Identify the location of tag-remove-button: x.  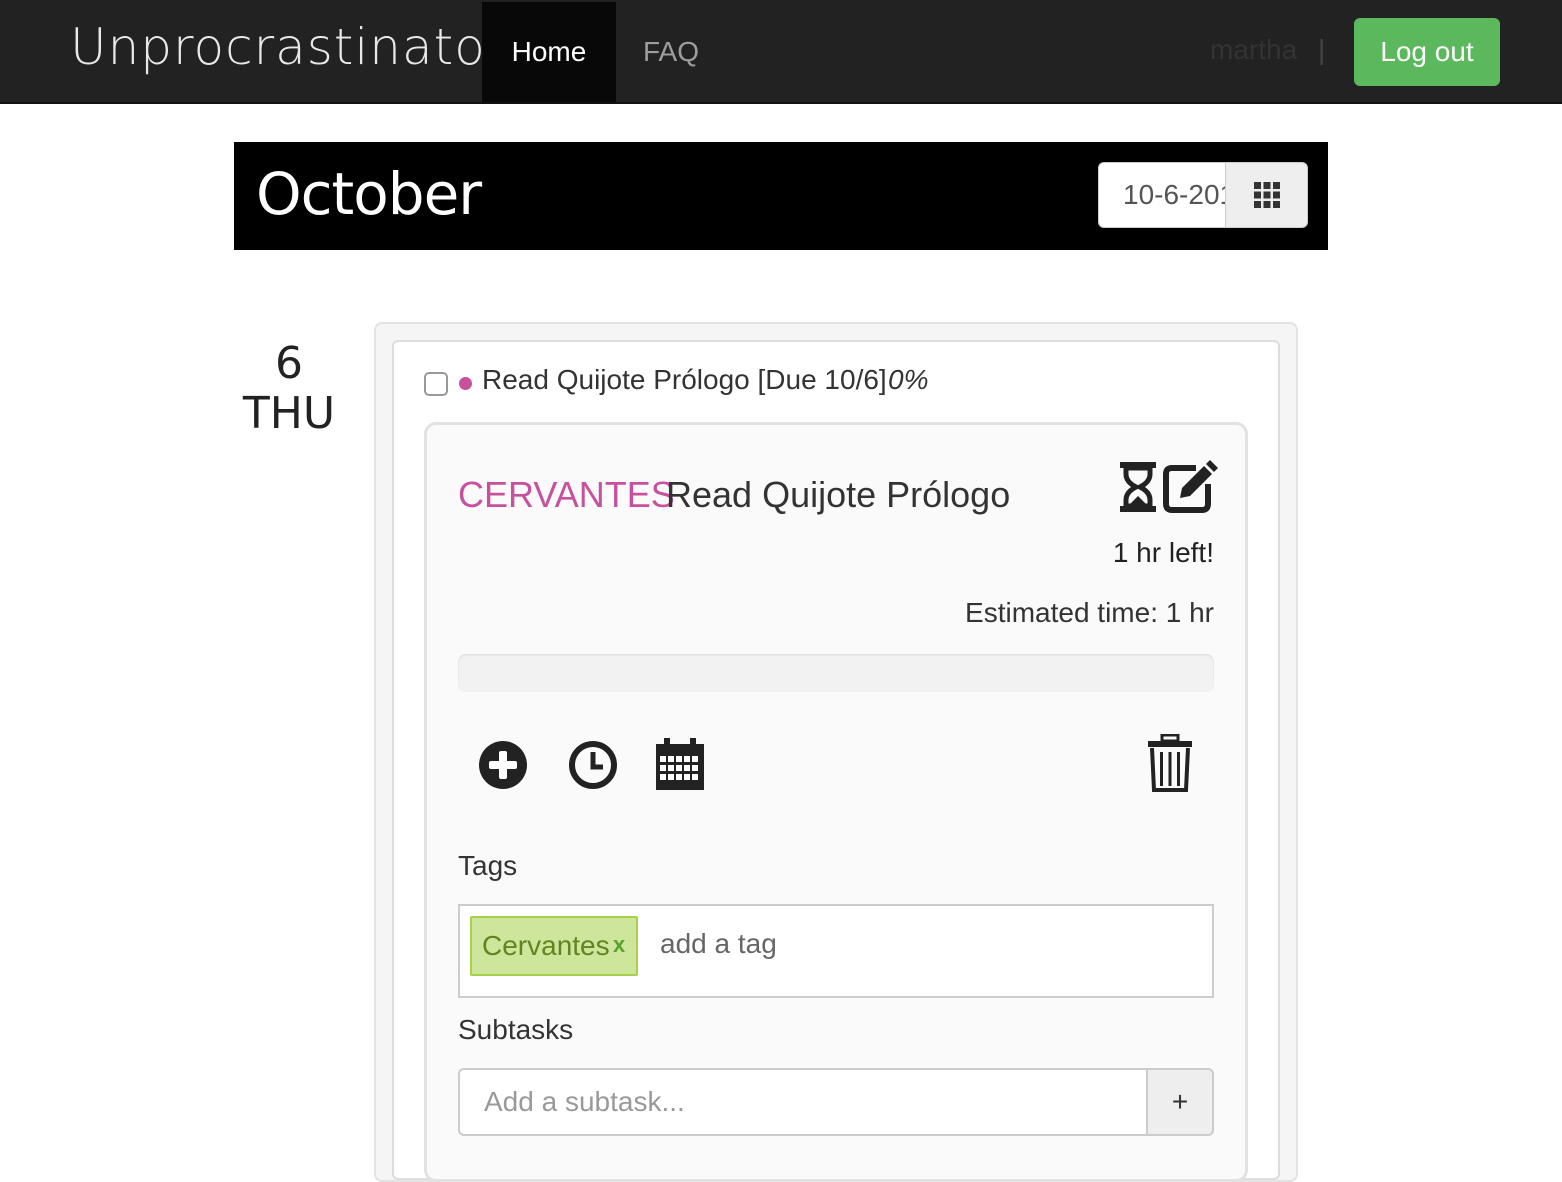
(619, 945).